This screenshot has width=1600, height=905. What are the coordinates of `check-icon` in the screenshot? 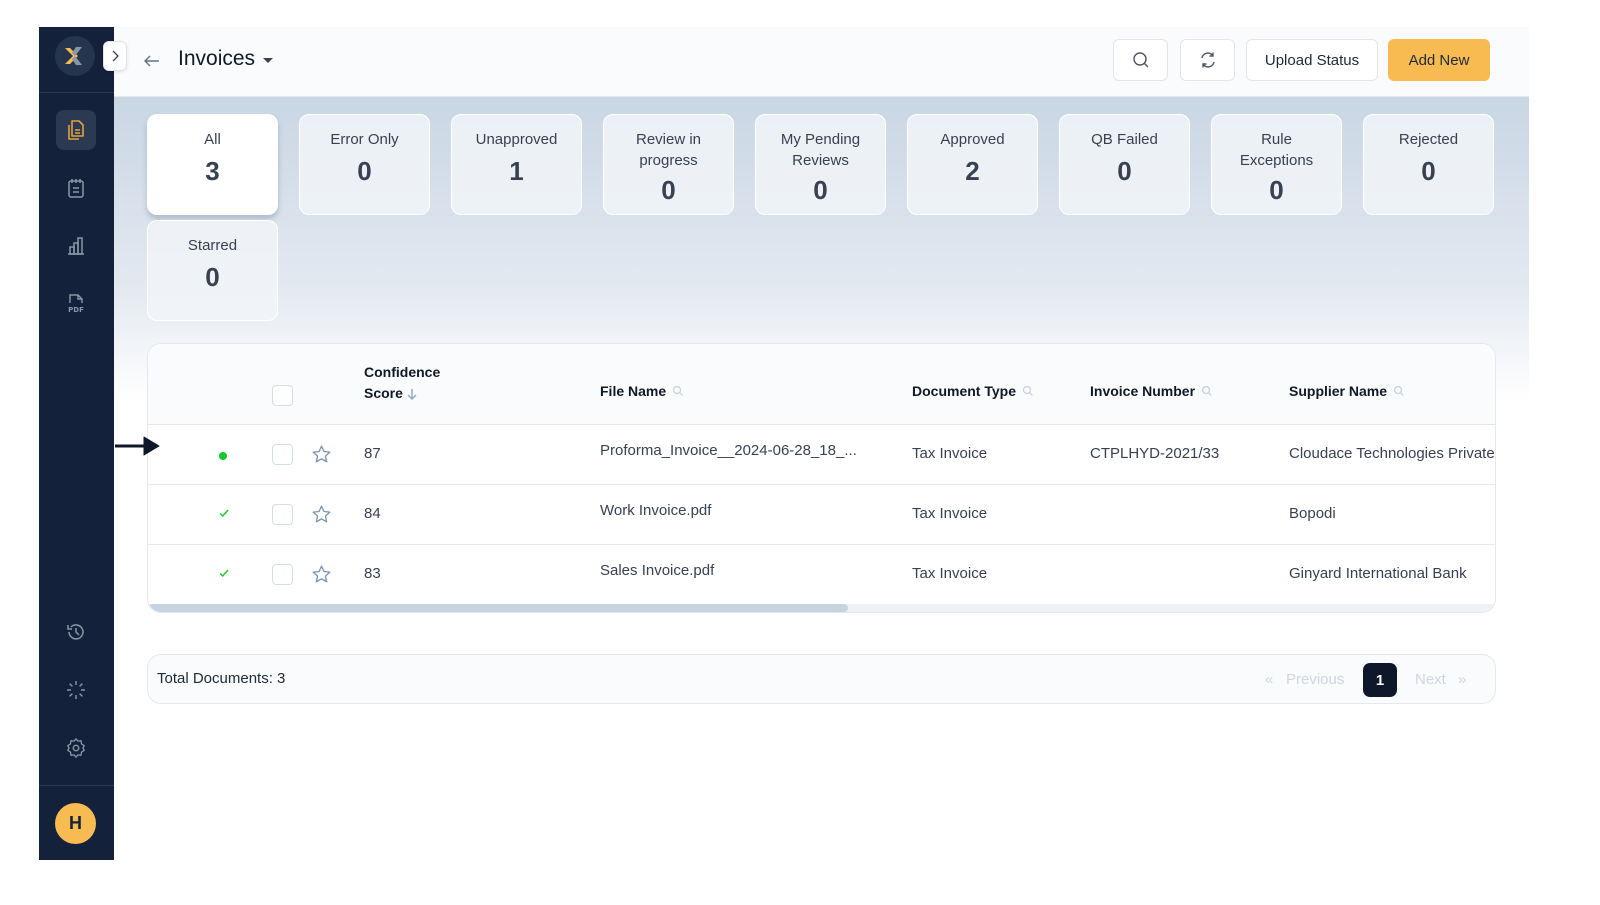 It's located at (224, 573).